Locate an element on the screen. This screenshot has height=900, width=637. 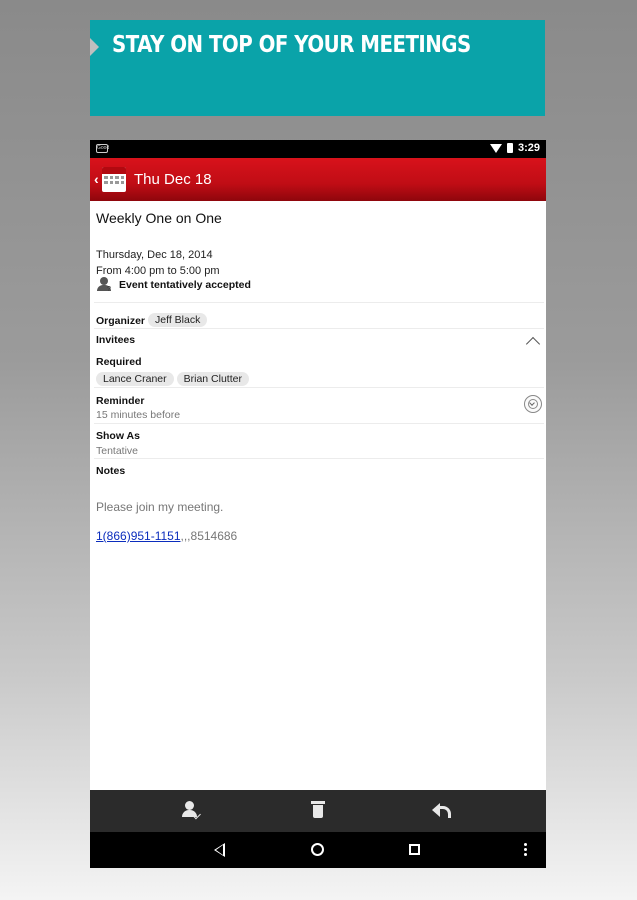
app-bar-title: Thu Dec 18 is located at coordinates (173, 179).